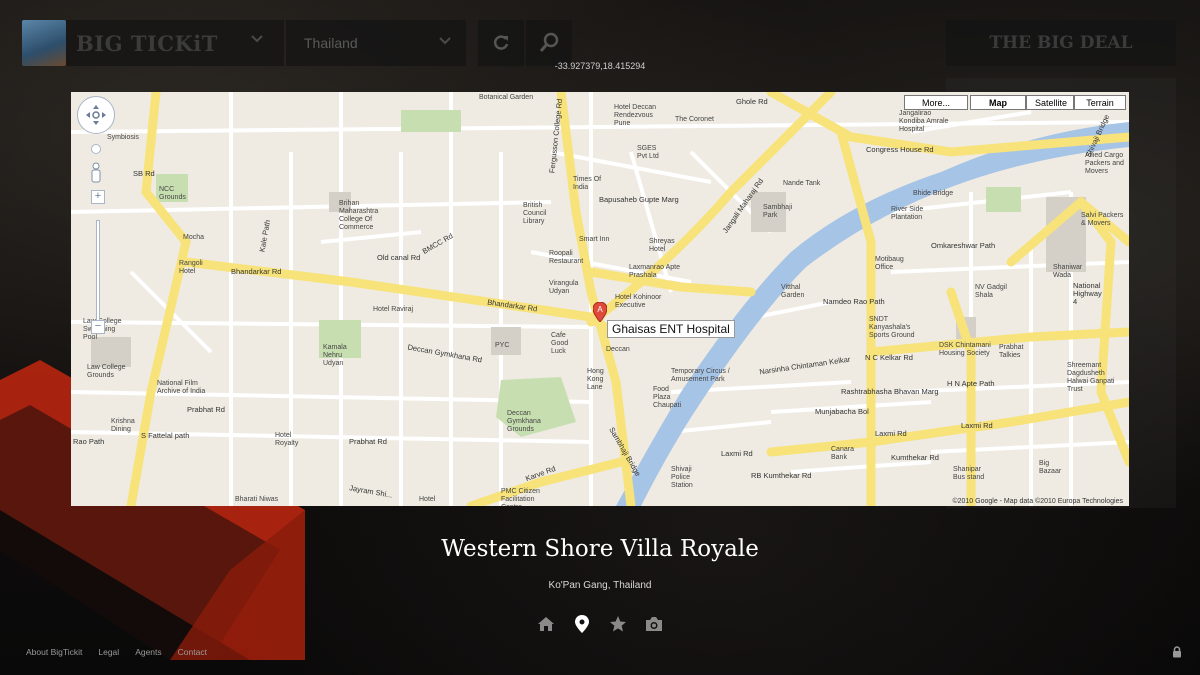 This screenshot has height=675, width=1200. I want to click on map-navigation-control: + −, so click(96, 215).